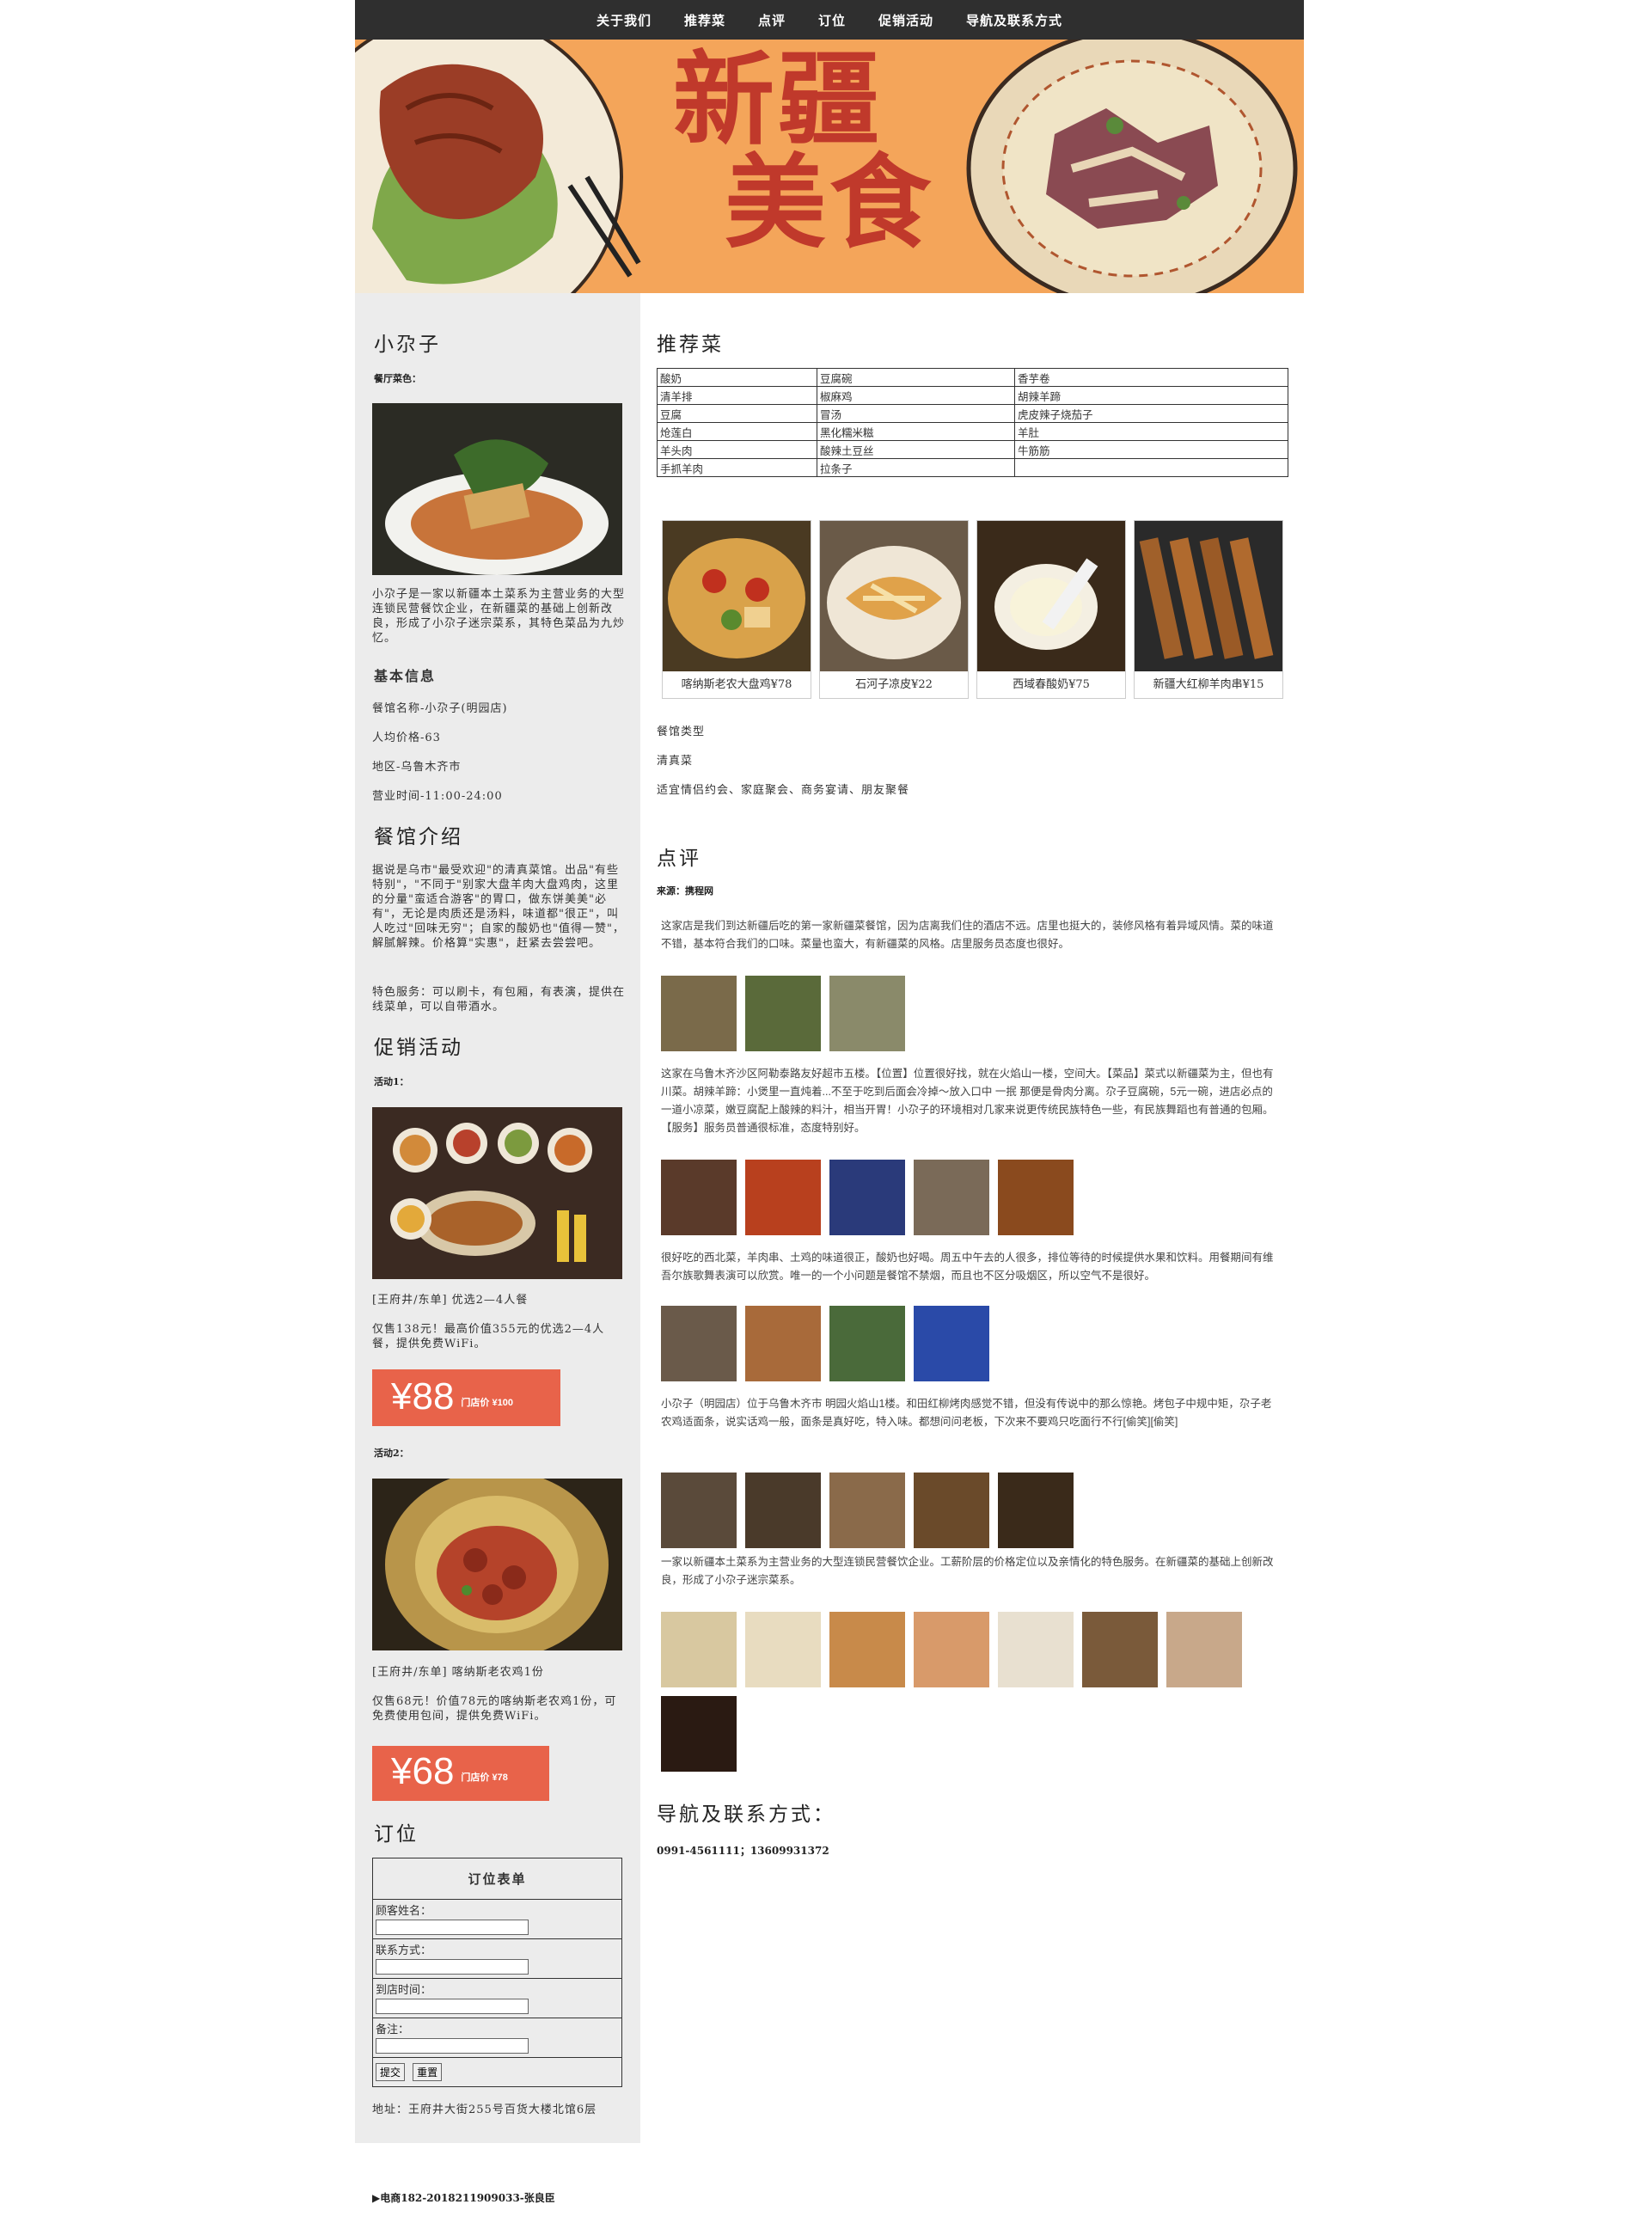 The image size is (1652, 2235). What do you see at coordinates (428, 2072) in the screenshot?
I see `reset-button: 重置` at bounding box center [428, 2072].